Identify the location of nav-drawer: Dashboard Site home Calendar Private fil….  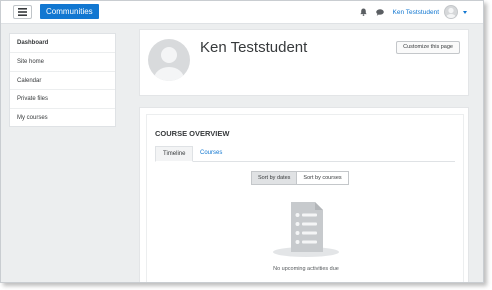
(62, 80).